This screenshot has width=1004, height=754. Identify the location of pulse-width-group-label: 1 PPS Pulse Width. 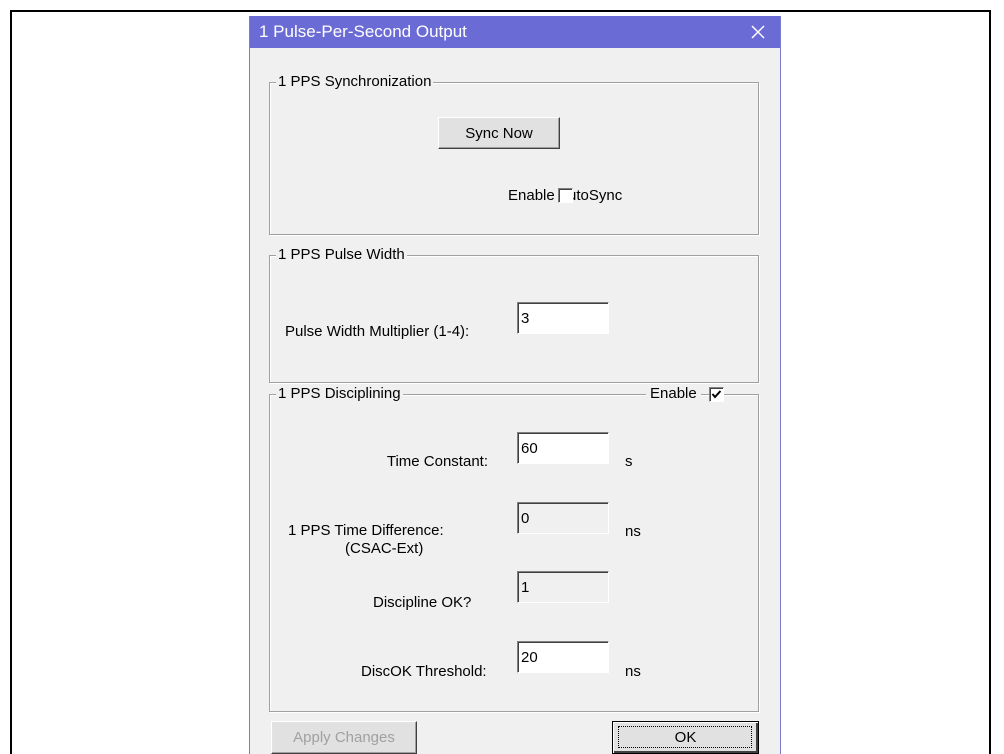
(341, 255).